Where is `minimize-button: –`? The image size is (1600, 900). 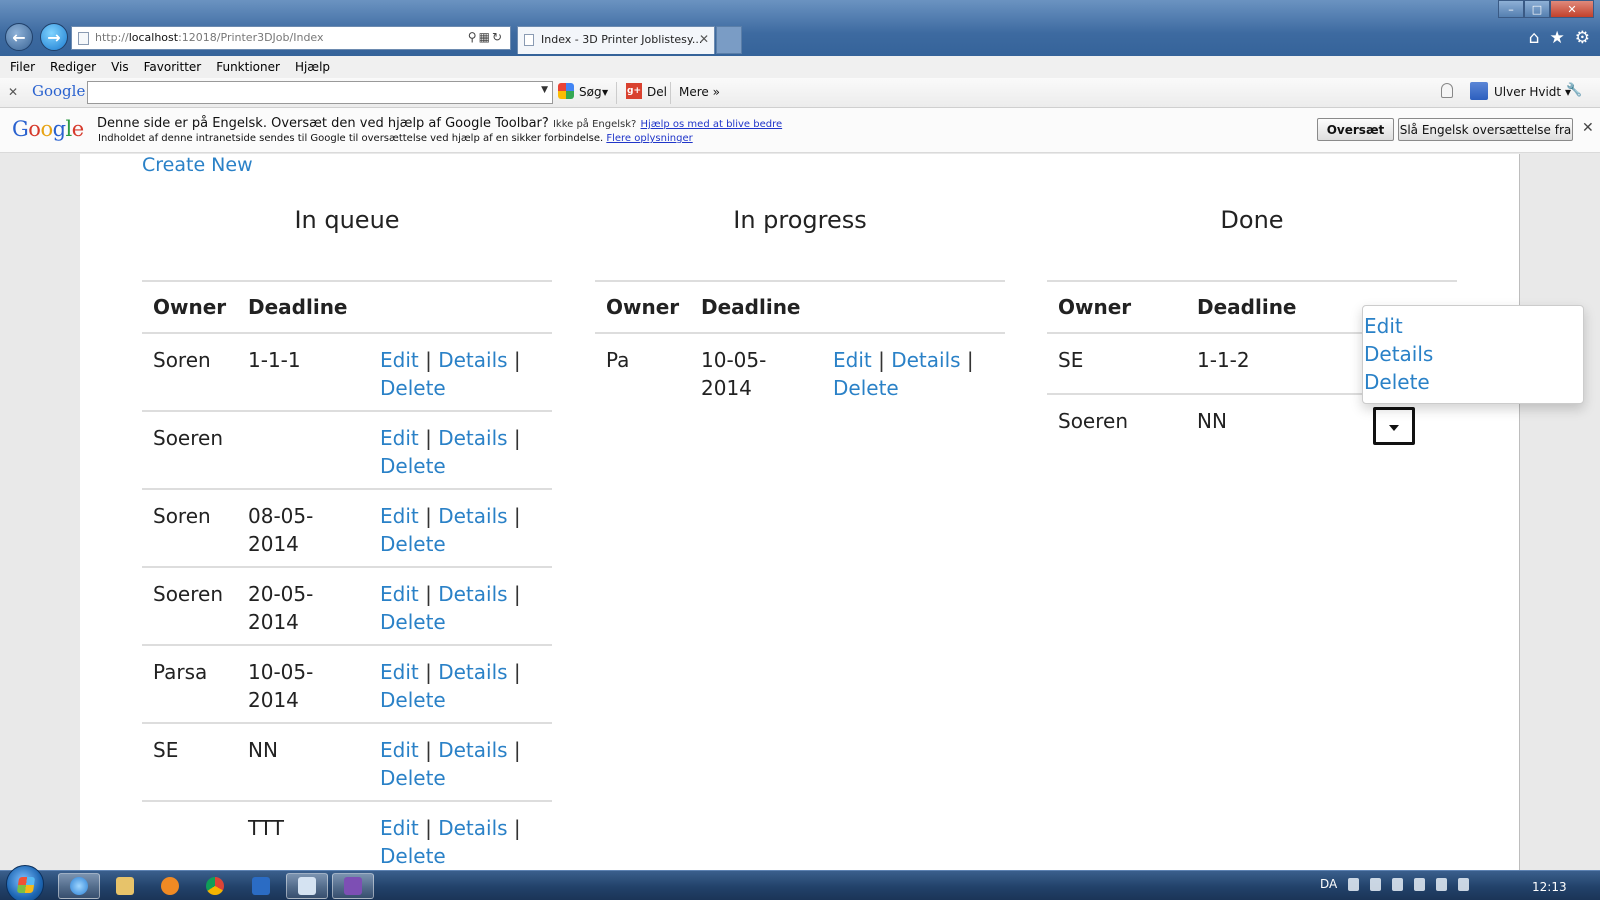
minimize-button: – is located at coordinates (1511, 9).